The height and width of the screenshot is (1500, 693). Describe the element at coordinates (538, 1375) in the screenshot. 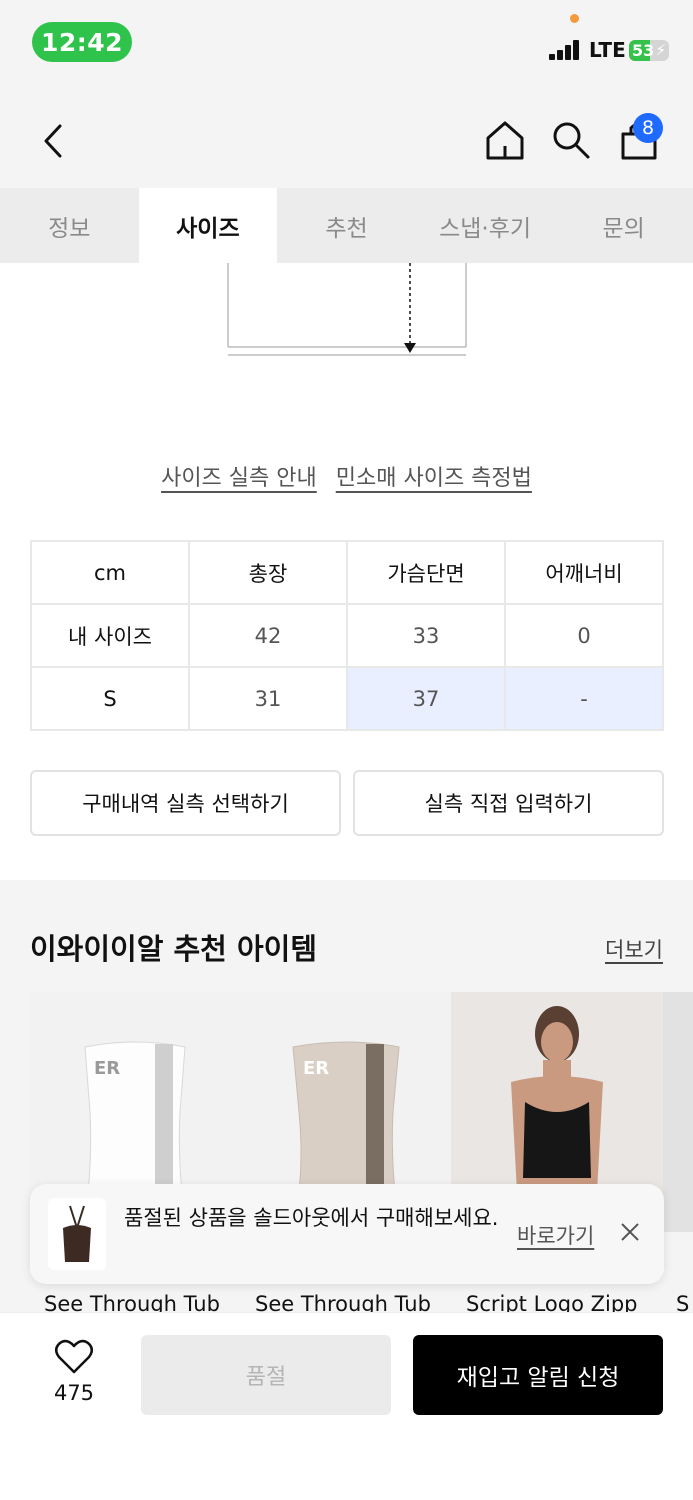

I see `restock-alert-button: 재입고 알림 신청` at that location.